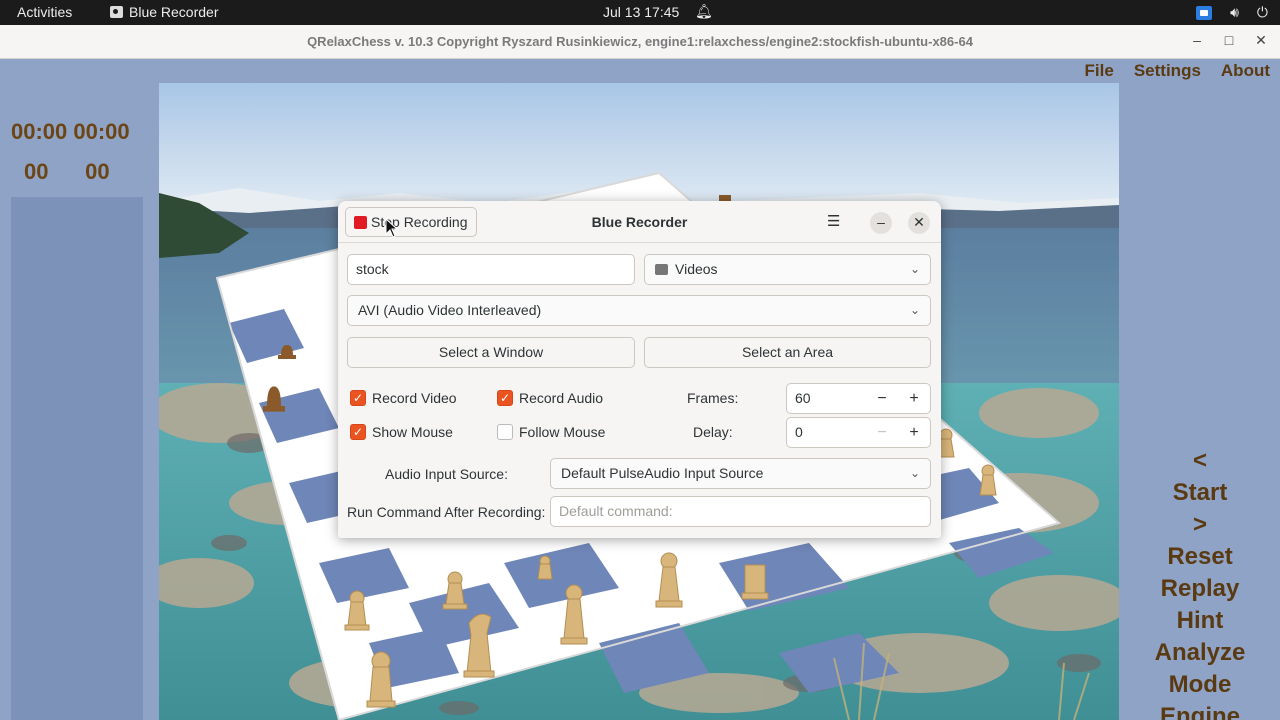  I want to click on frames-spinbutton: 60 − +, so click(858, 398).